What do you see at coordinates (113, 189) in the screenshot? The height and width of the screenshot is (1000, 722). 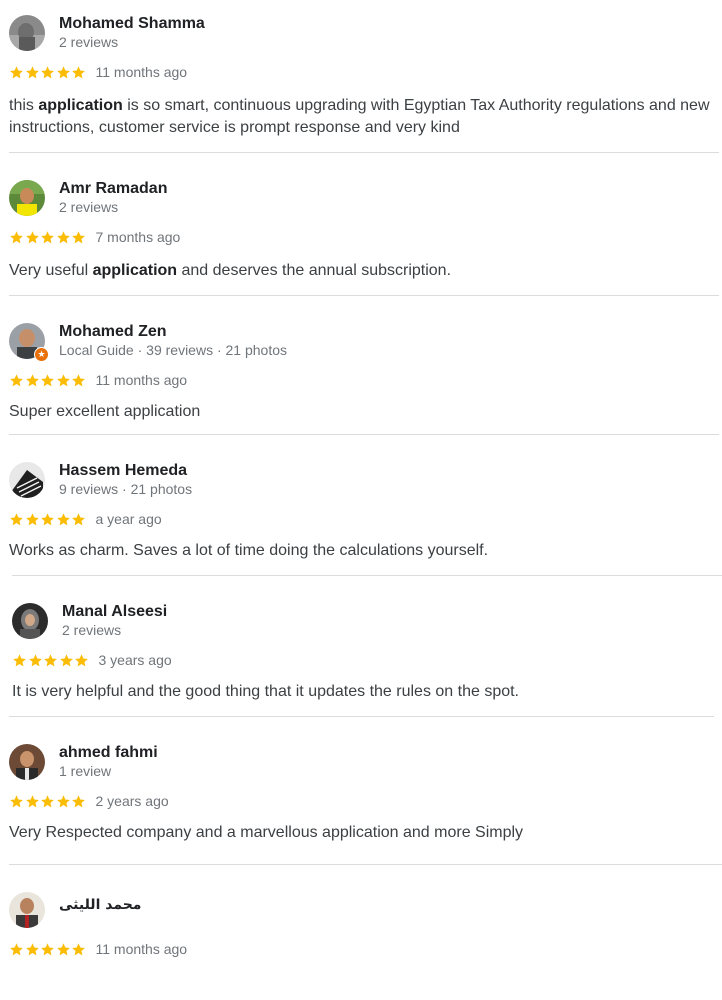 I see `reviewer-name: Amr Ramadan` at bounding box center [113, 189].